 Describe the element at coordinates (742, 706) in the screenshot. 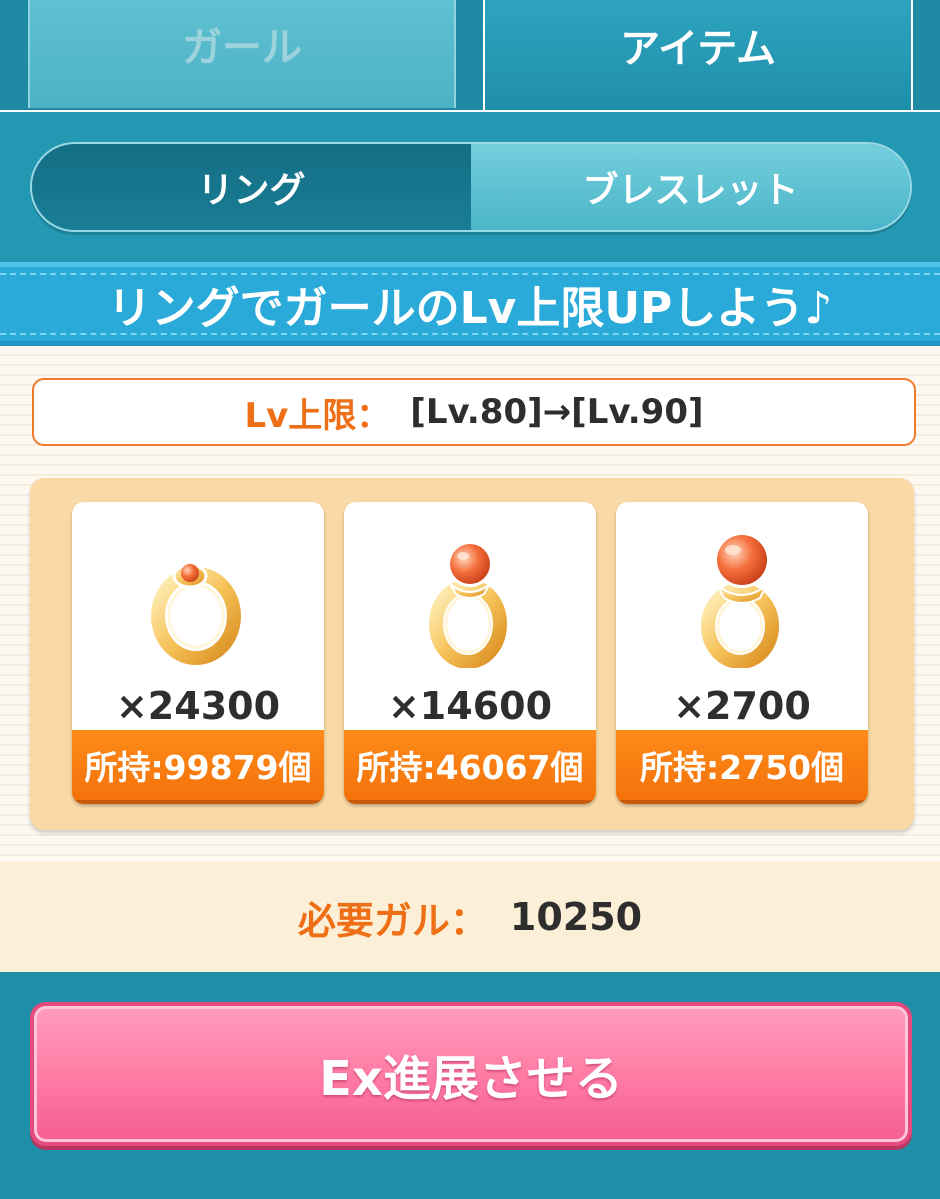

I see `ring-quantity: ×2700` at that location.